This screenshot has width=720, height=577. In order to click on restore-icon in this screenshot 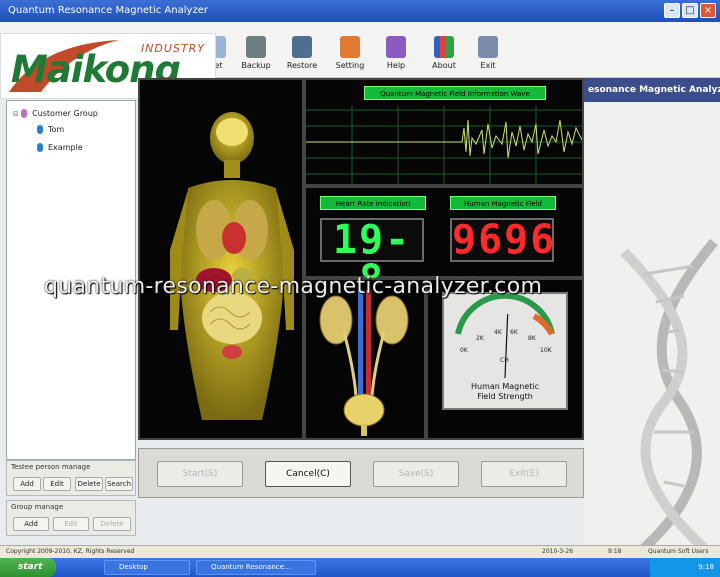, I will do `click(302, 47)`.